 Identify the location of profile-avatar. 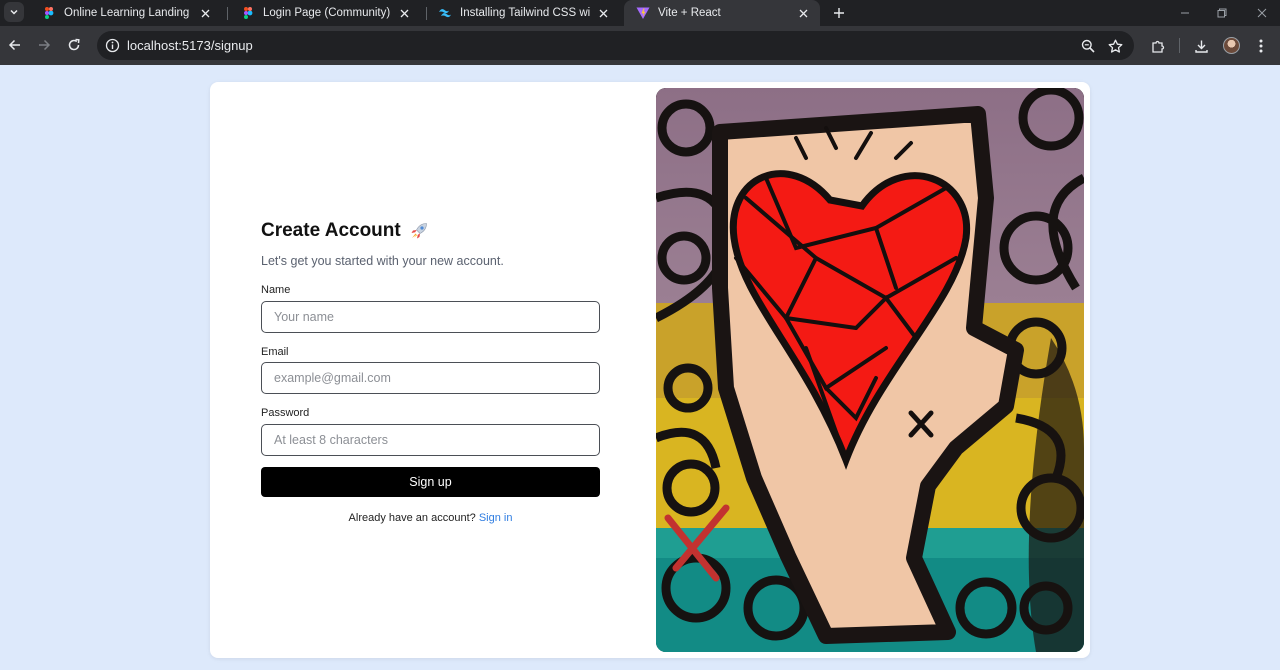
(1231, 45).